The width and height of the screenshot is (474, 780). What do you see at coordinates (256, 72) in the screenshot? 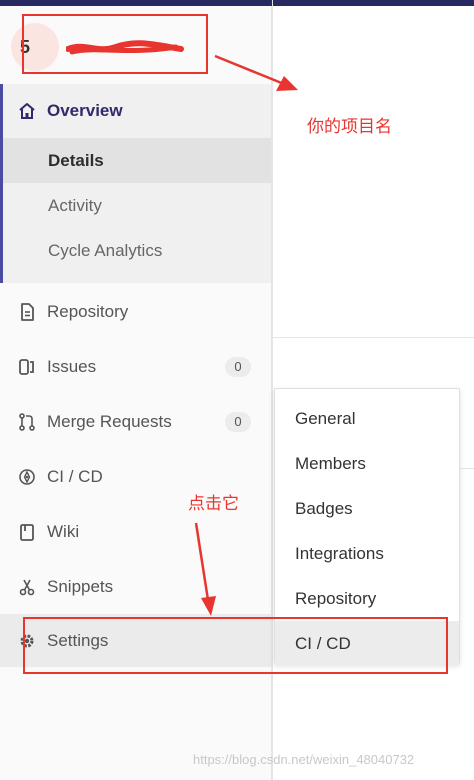
I see `arrow-to-project-name-note` at bounding box center [256, 72].